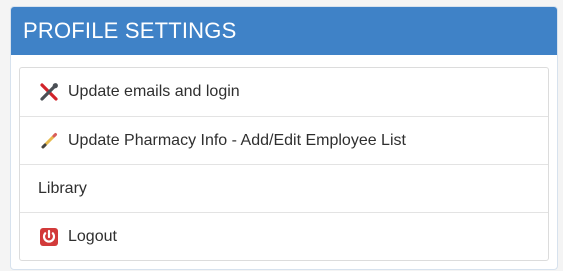  What do you see at coordinates (62, 188) in the screenshot?
I see `library-label: Library` at bounding box center [62, 188].